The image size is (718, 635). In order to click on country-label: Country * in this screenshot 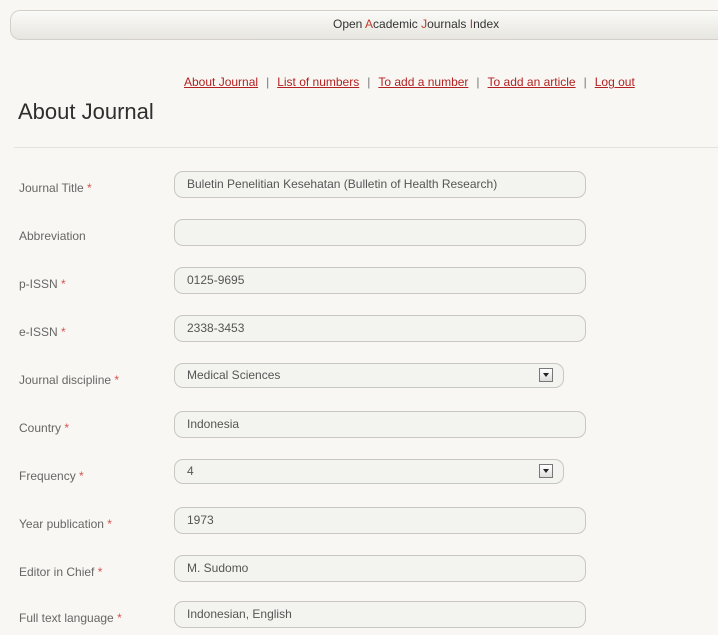, I will do `click(44, 428)`.